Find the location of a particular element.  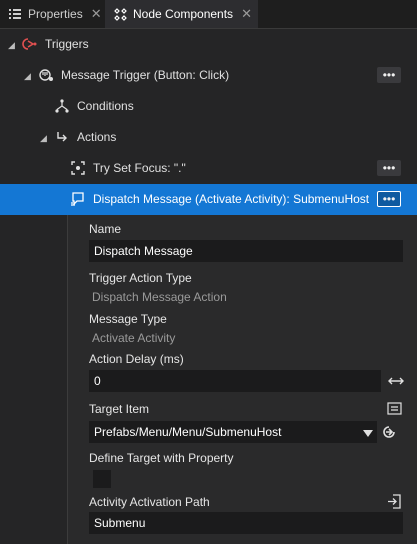

actions-icon is located at coordinates (62, 137).